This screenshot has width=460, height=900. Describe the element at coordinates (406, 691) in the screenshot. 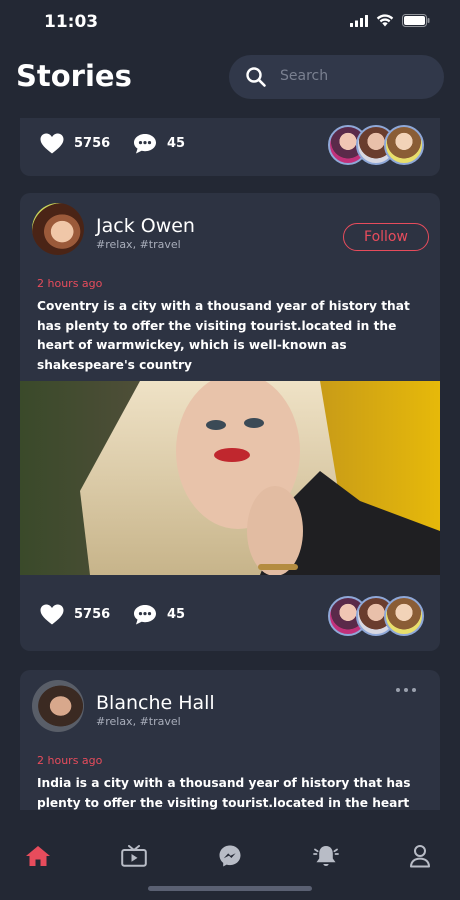

I see `more-options-icon` at that location.